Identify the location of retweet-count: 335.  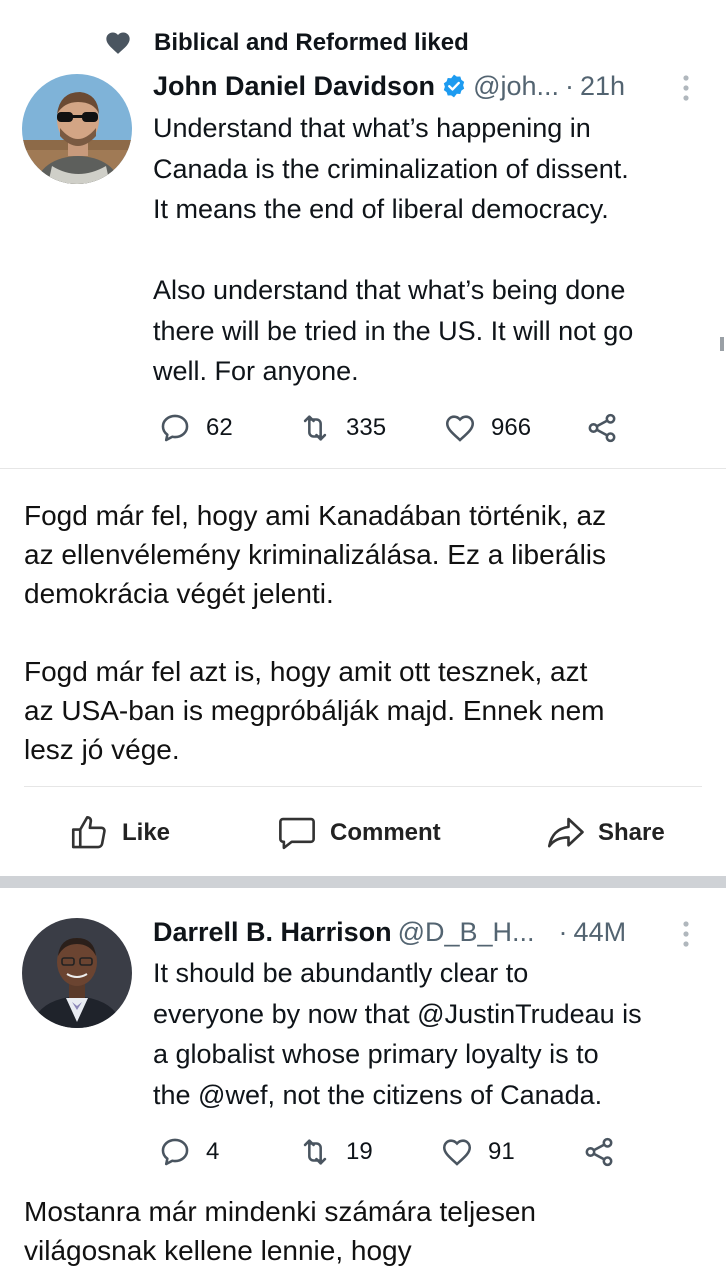
(366, 427).